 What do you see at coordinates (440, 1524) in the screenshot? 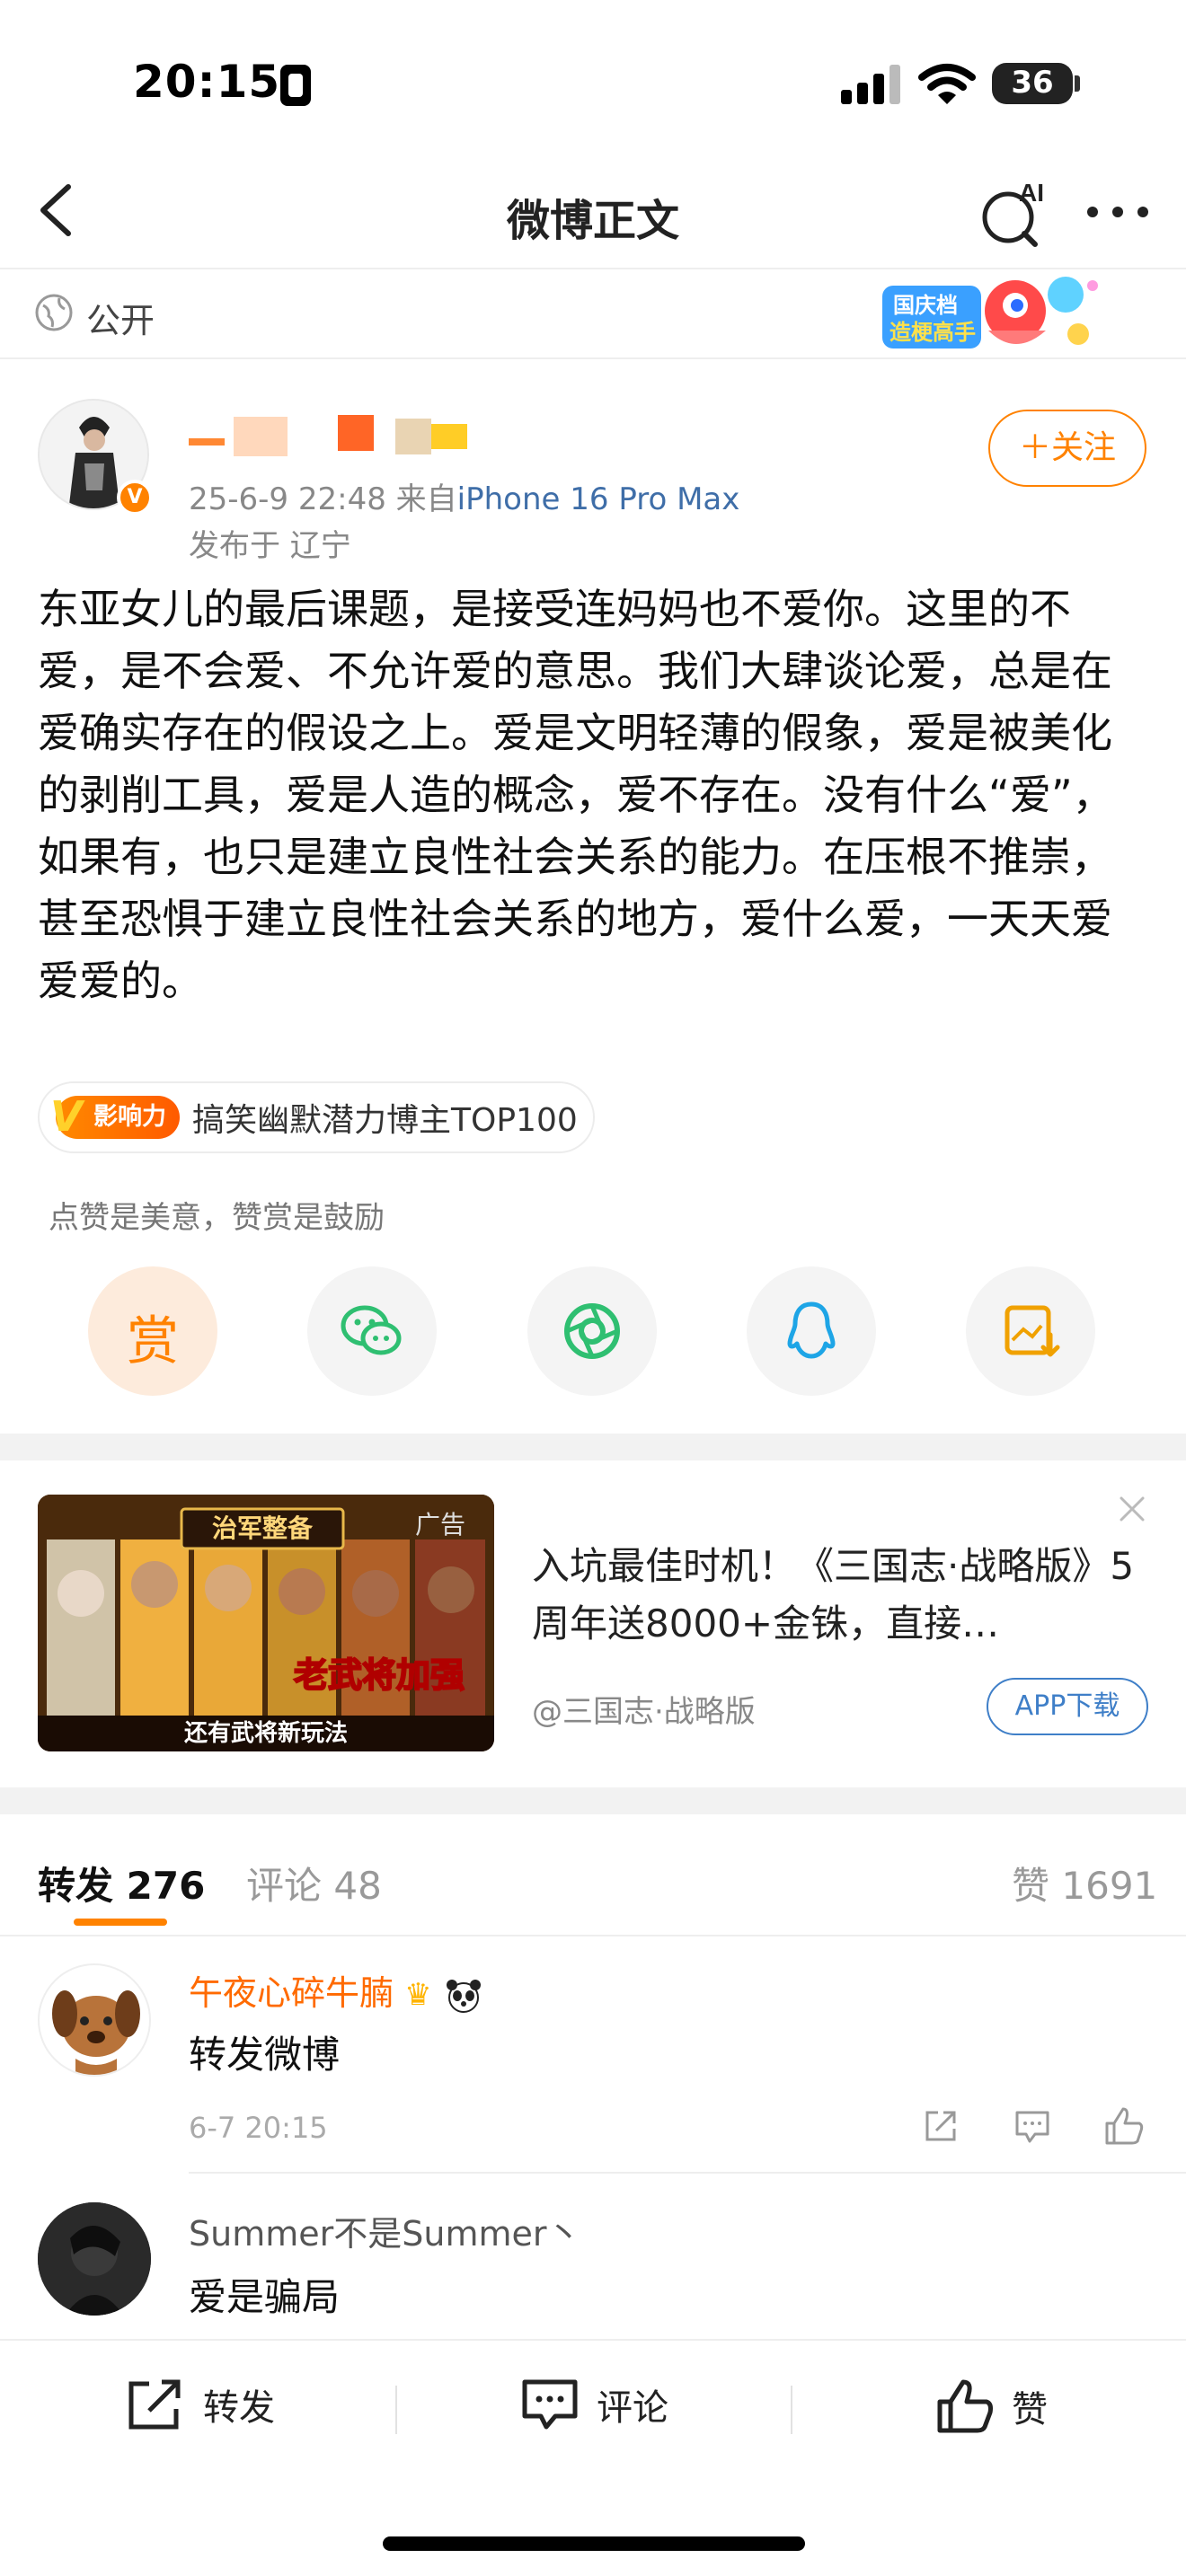
I see `ad-tag: 广告` at bounding box center [440, 1524].